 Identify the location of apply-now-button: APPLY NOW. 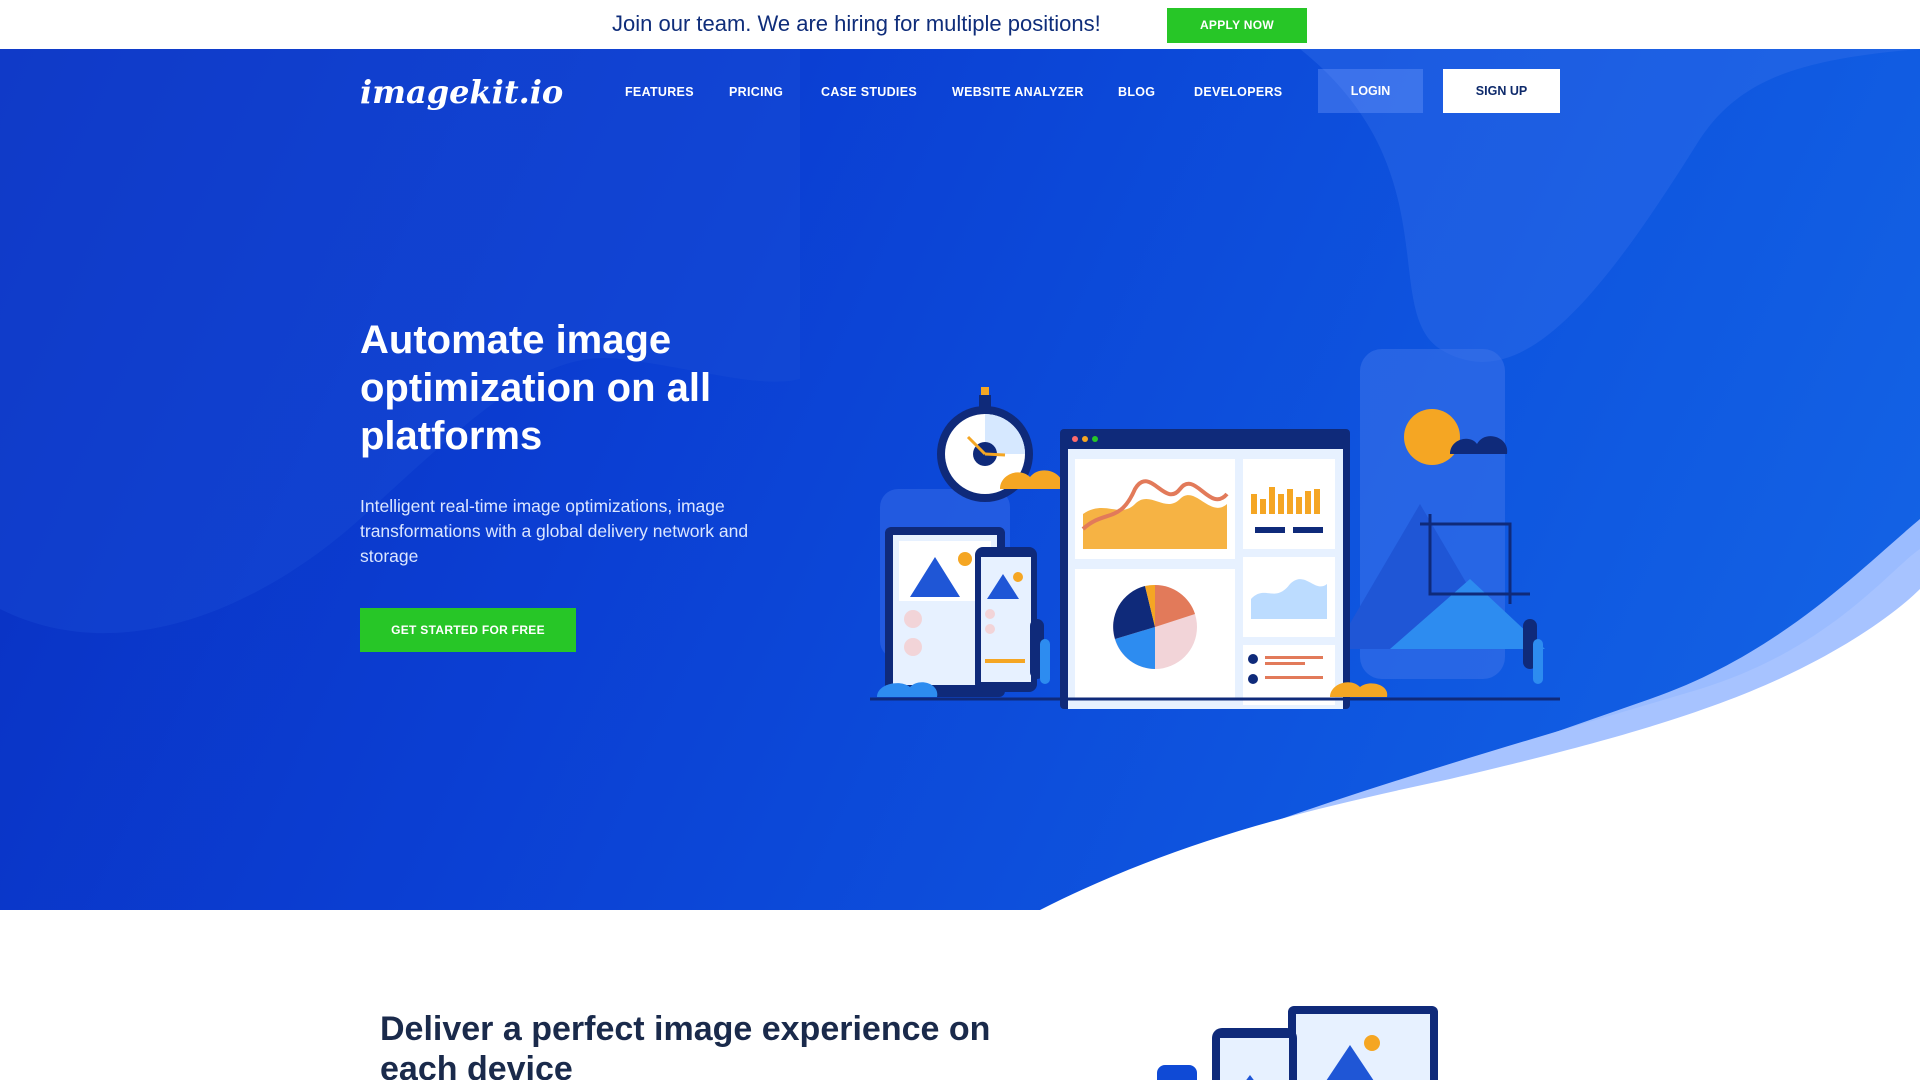
(1237, 25).